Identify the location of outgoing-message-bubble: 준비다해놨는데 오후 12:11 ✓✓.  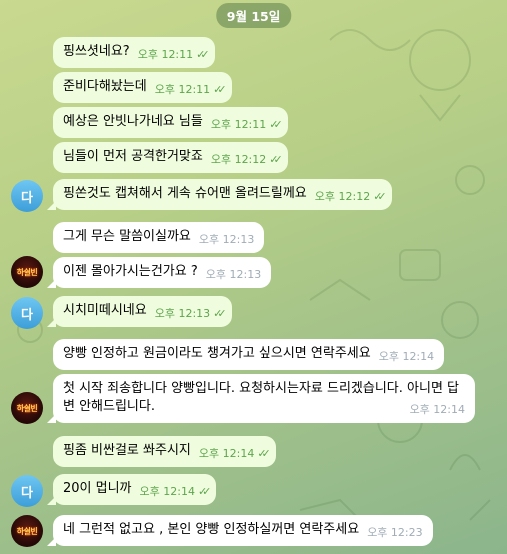
(142, 87).